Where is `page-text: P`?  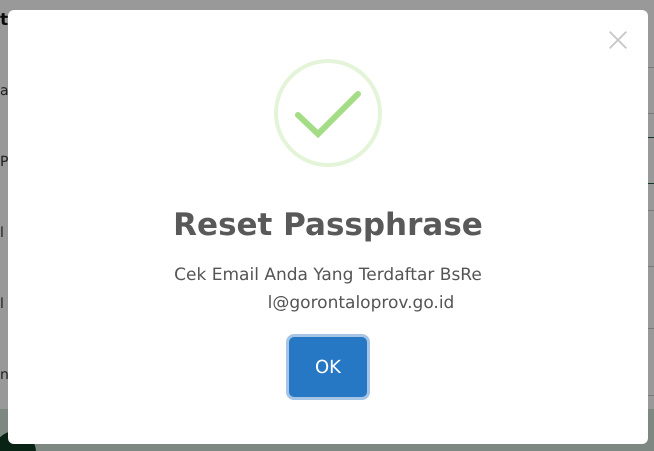 page-text: P is located at coordinates (5, 162).